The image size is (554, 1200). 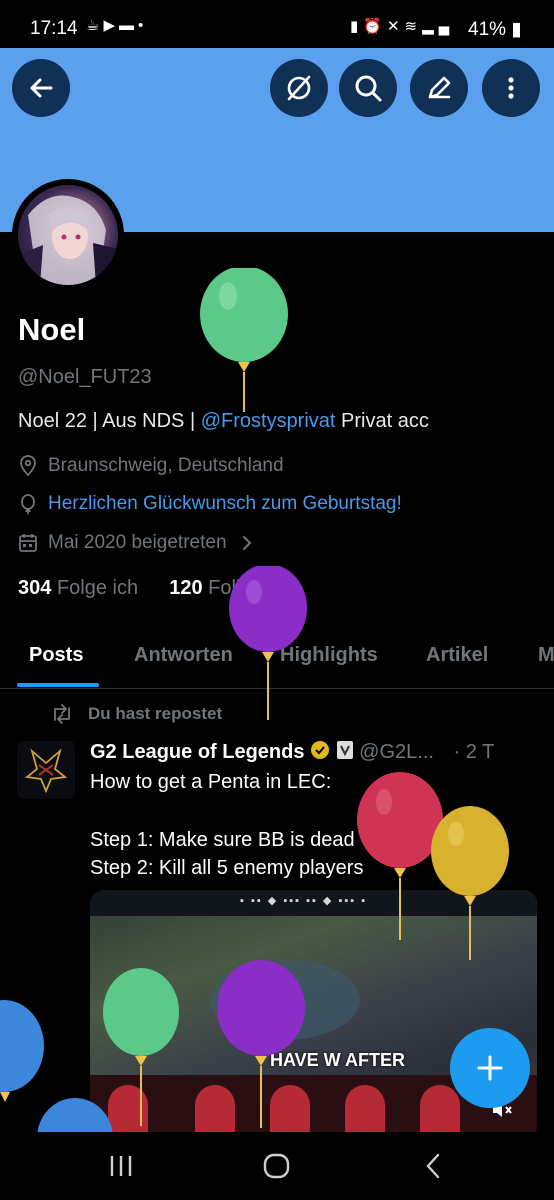 What do you see at coordinates (268, 421) in the screenshot?
I see `bio-mention-link: @Frostysprivat` at bounding box center [268, 421].